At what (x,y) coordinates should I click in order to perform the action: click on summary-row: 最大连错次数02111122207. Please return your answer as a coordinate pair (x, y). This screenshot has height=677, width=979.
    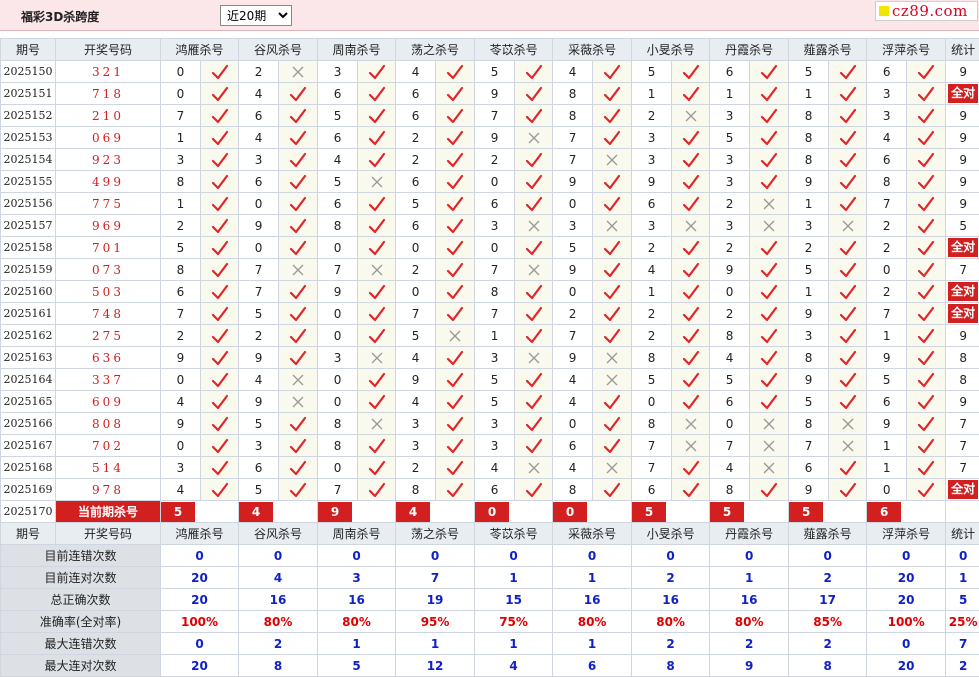
    Looking at the image, I should click on (490, 644).